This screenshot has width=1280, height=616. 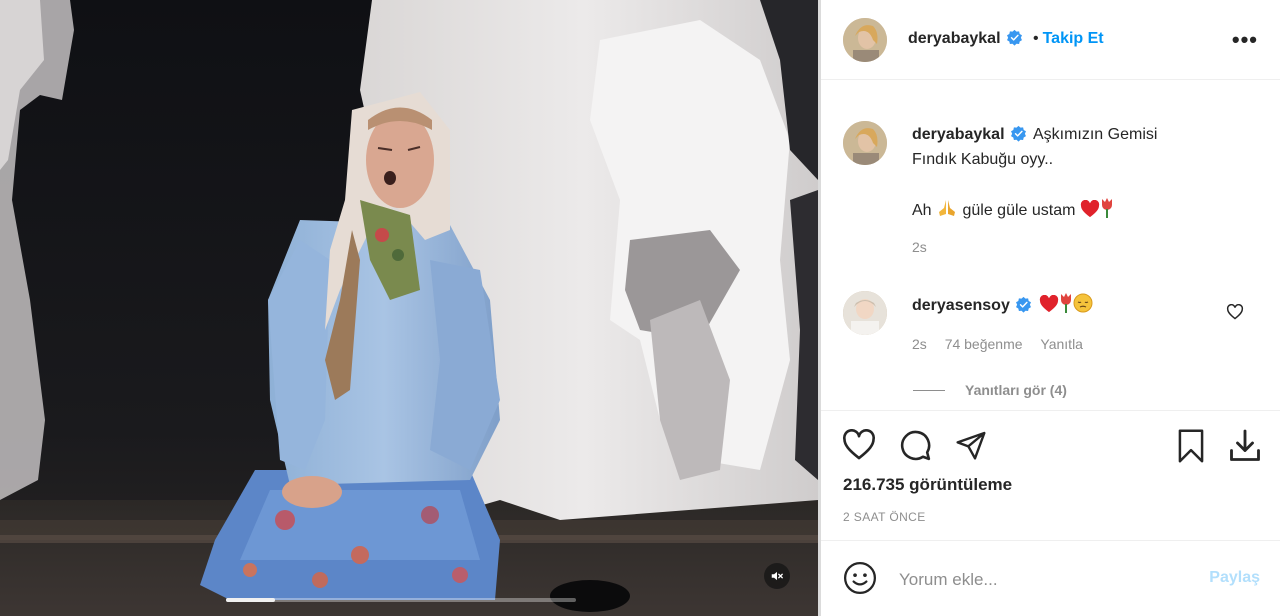 I want to click on caption-timestamp: 2s, so click(x=1082, y=247).